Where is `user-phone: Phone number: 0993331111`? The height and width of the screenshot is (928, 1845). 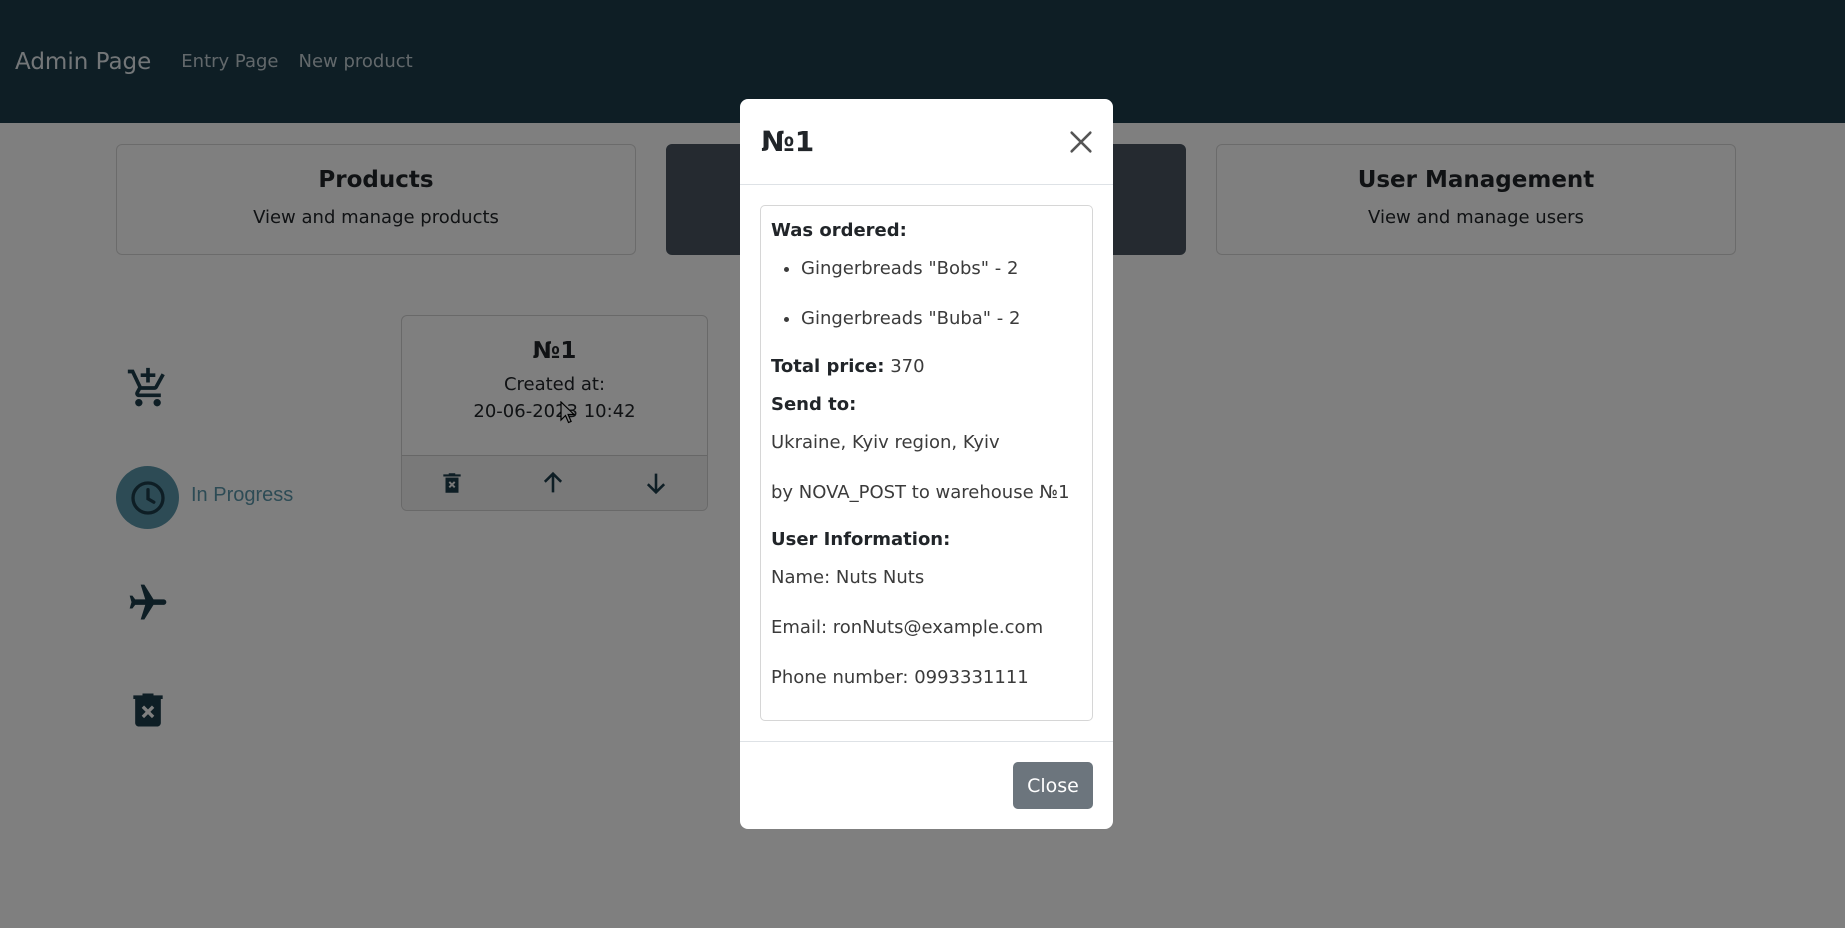 user-phone: Phone number: 0993331111 is located at coordinates (900, 677).